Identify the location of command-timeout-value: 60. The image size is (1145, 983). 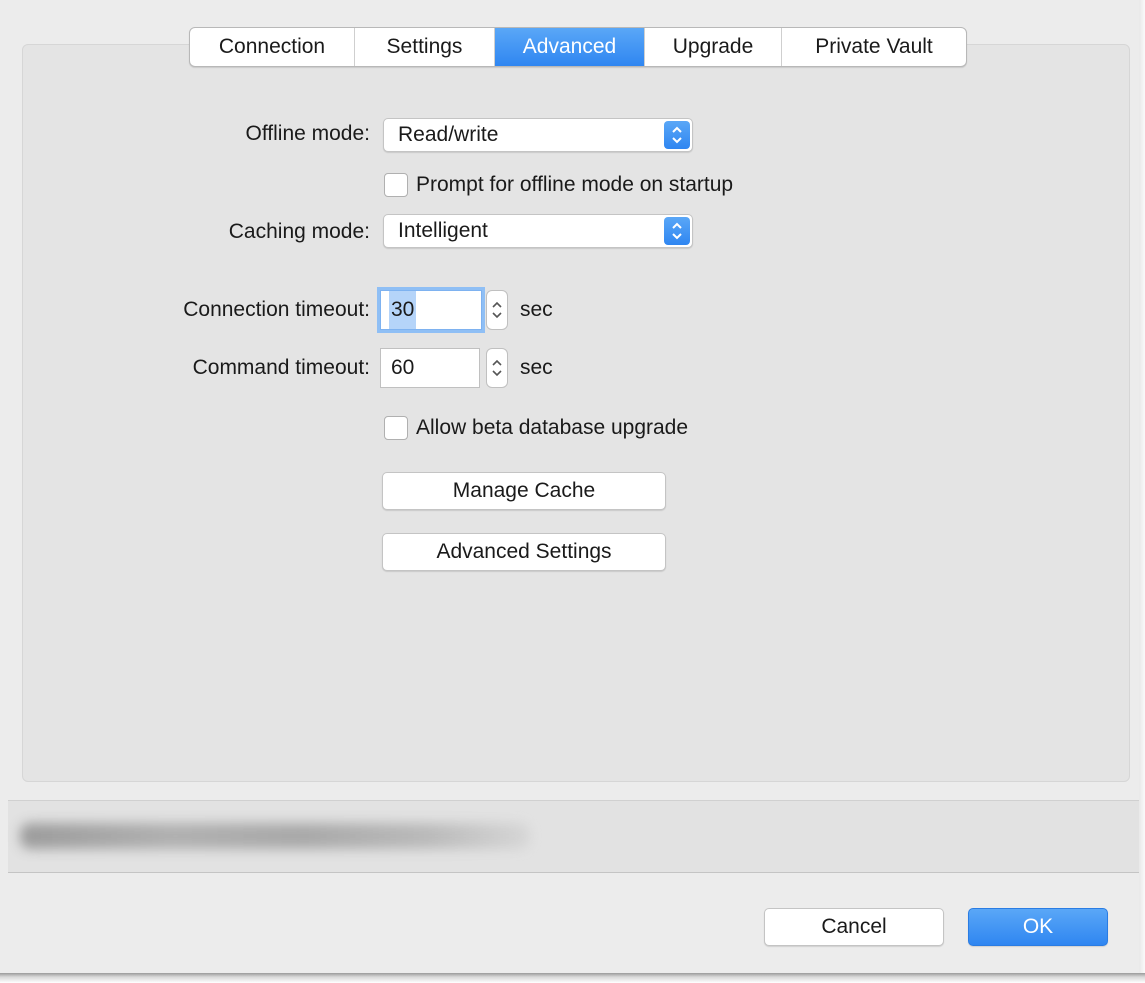
(403, 367).